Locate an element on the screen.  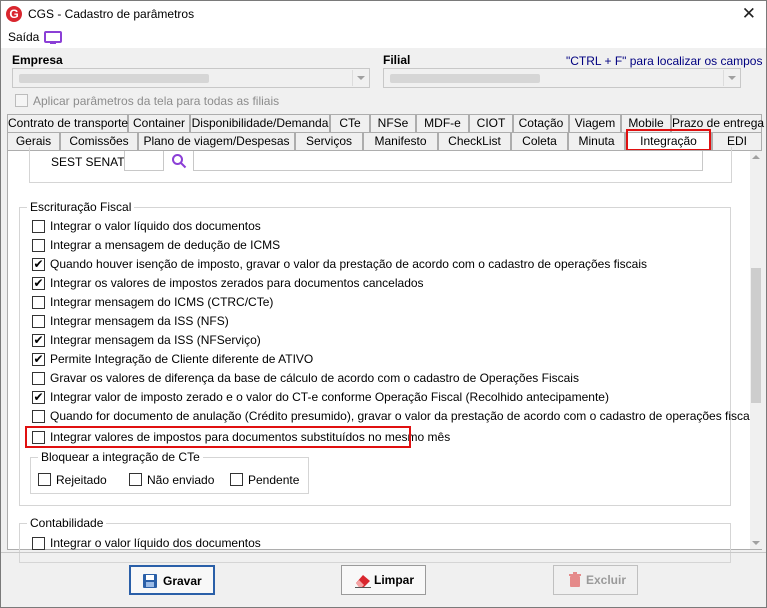
lbl-rejeitado: Rejeitado is located at coordinates (81, 480).